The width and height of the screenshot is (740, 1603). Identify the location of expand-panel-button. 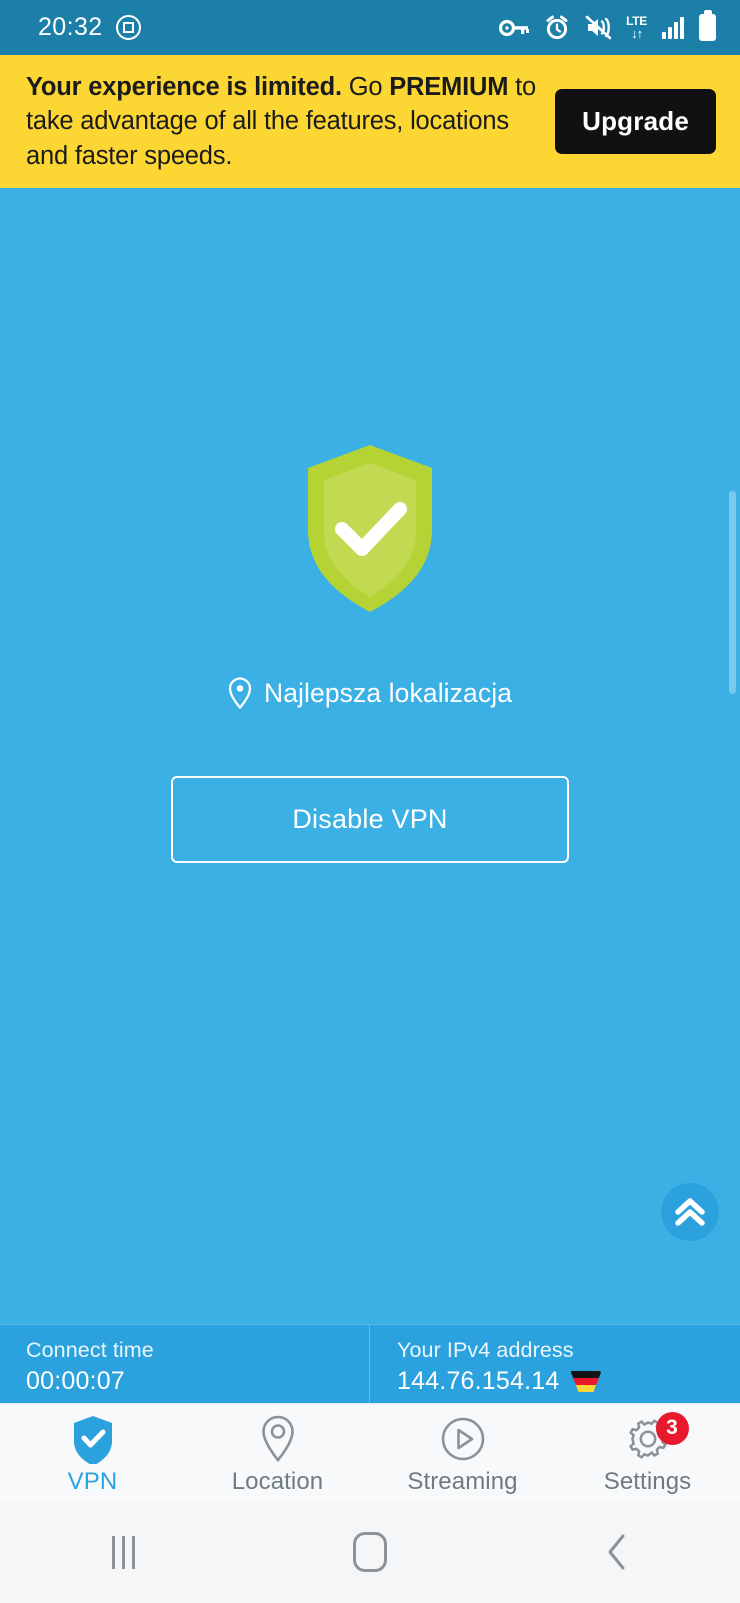
(690, 1212).